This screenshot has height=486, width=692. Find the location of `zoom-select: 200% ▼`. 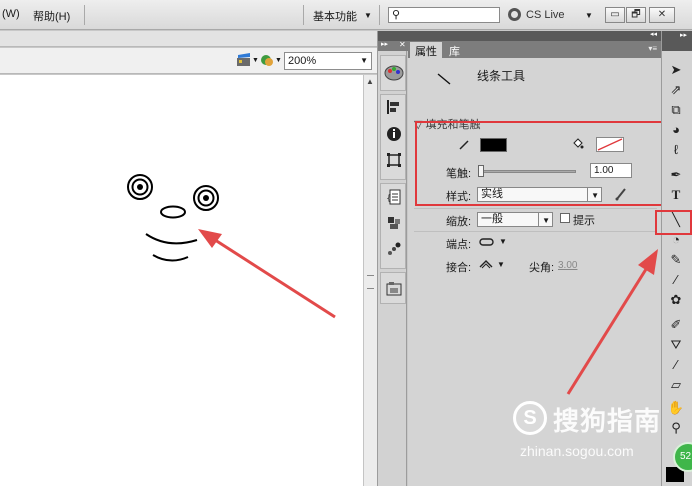

zoom-select: 200% ▼ is located at coordinates (328, 61).